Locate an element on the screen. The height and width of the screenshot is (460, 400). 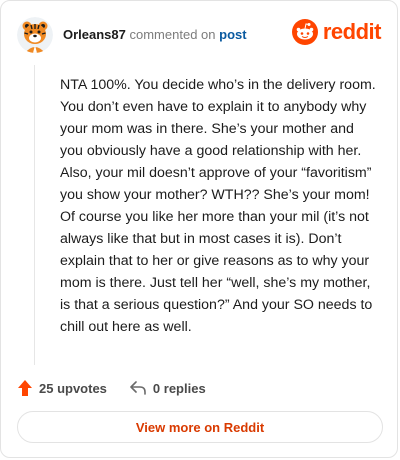
tiger-avatar-icon is located at coordinates (35, 35).